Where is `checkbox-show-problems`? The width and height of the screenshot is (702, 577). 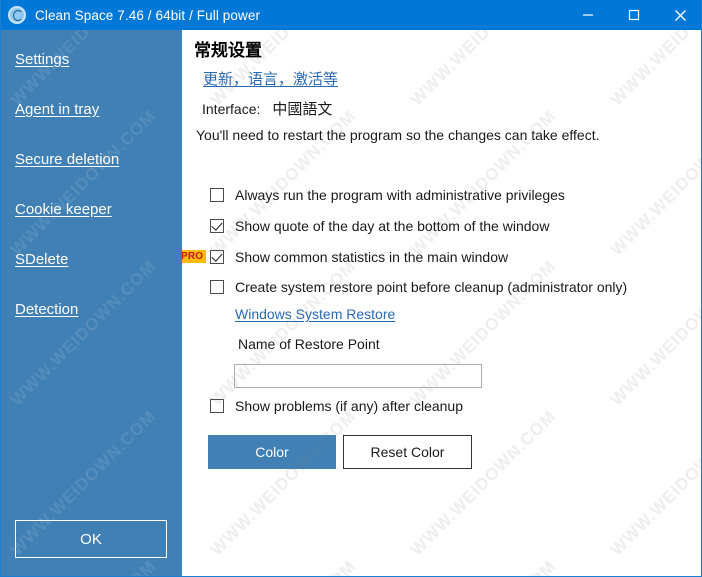 checkbox-show-problems is located at coordinates (217, 406).